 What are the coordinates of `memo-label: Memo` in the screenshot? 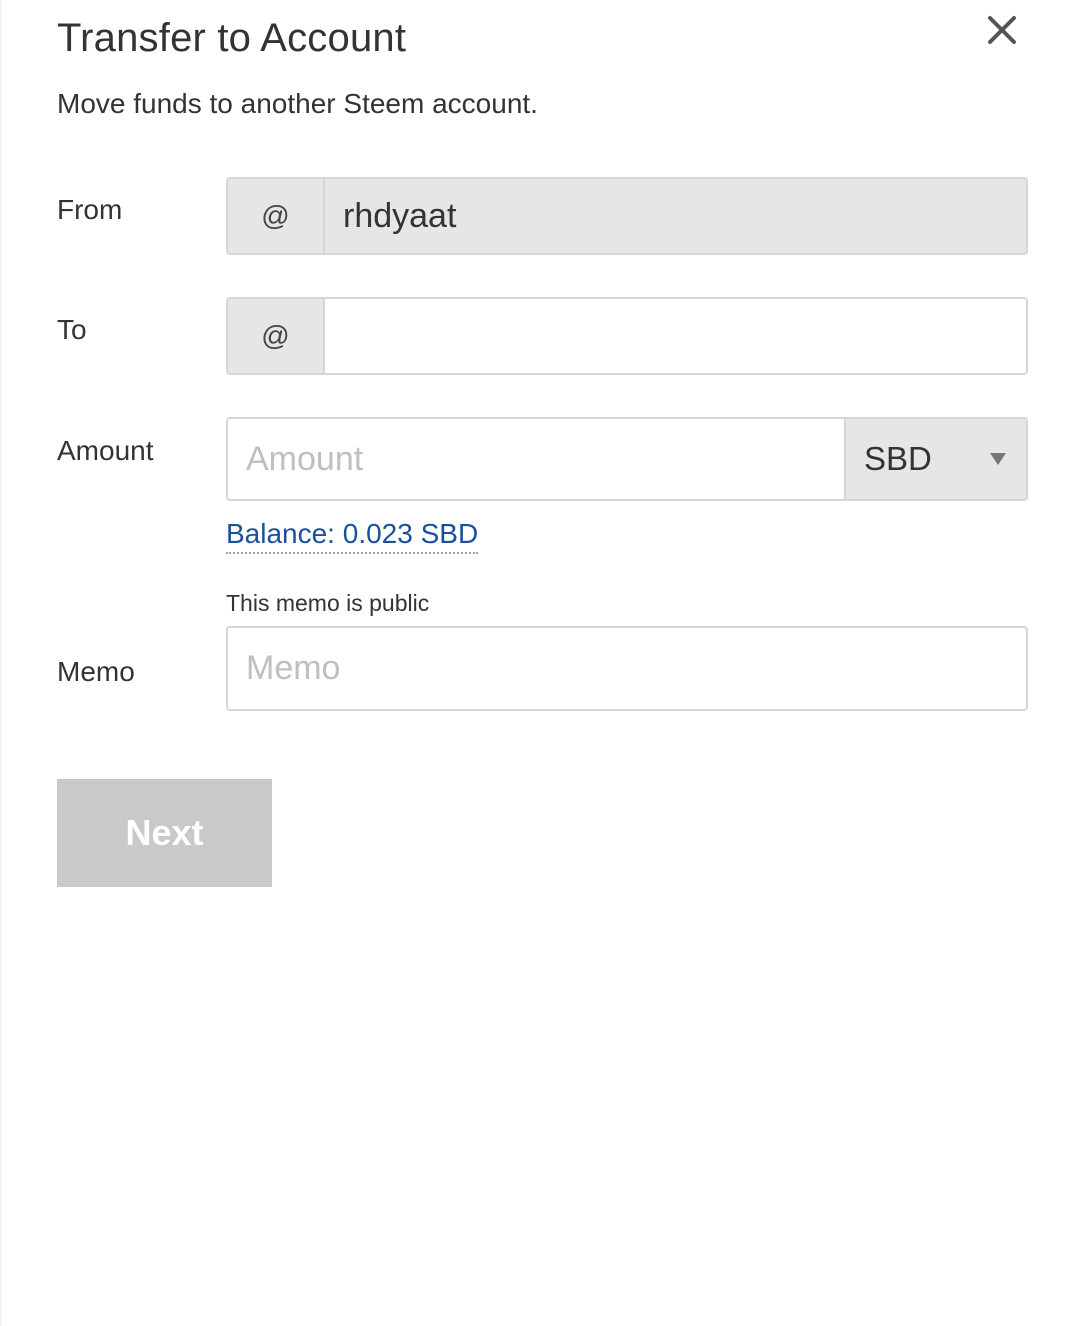 It's located at (96, 671).